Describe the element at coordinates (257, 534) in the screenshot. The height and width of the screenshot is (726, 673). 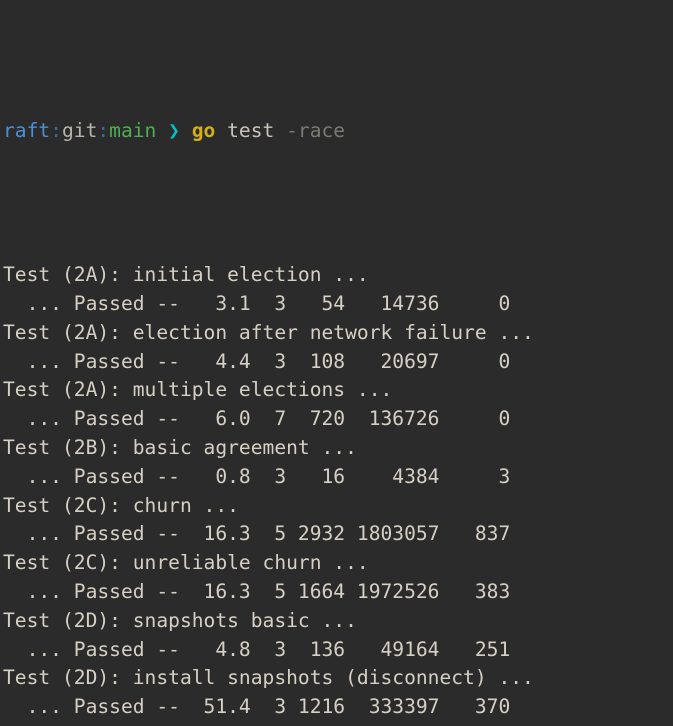
I see `test-result-text: ... Passed -- 16.3 5 2932 1803057 837` at that location.